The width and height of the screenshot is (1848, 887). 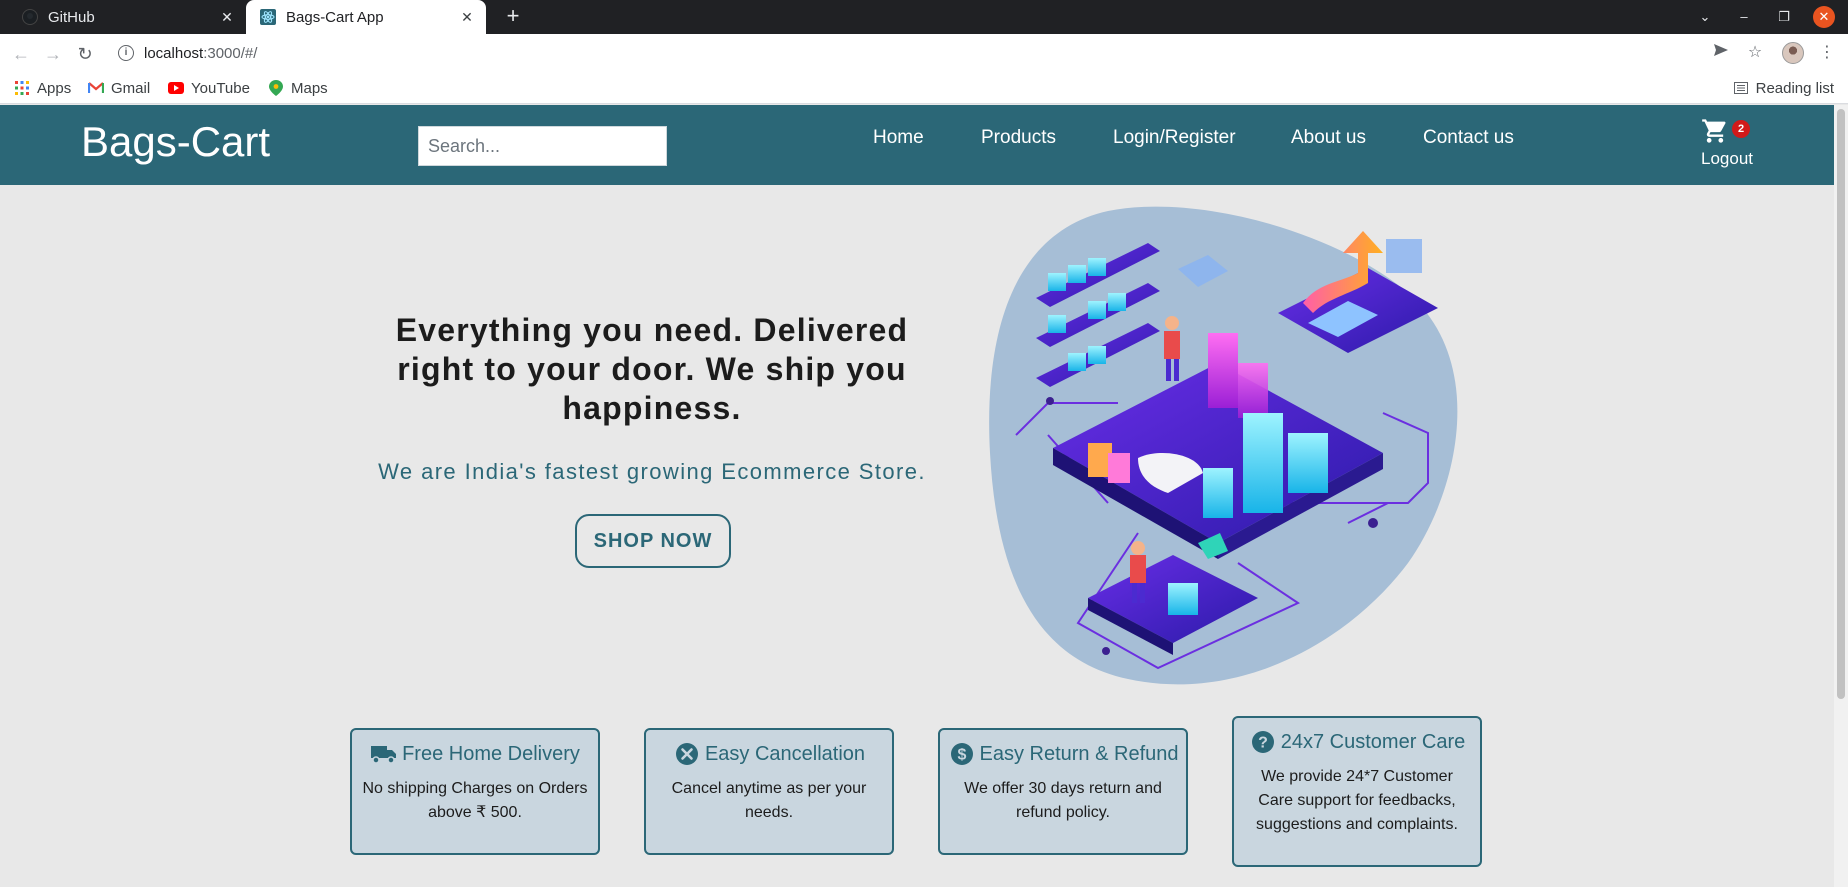 I want to click on tab-github: GitHub ✕, so click(x=123, y=17).